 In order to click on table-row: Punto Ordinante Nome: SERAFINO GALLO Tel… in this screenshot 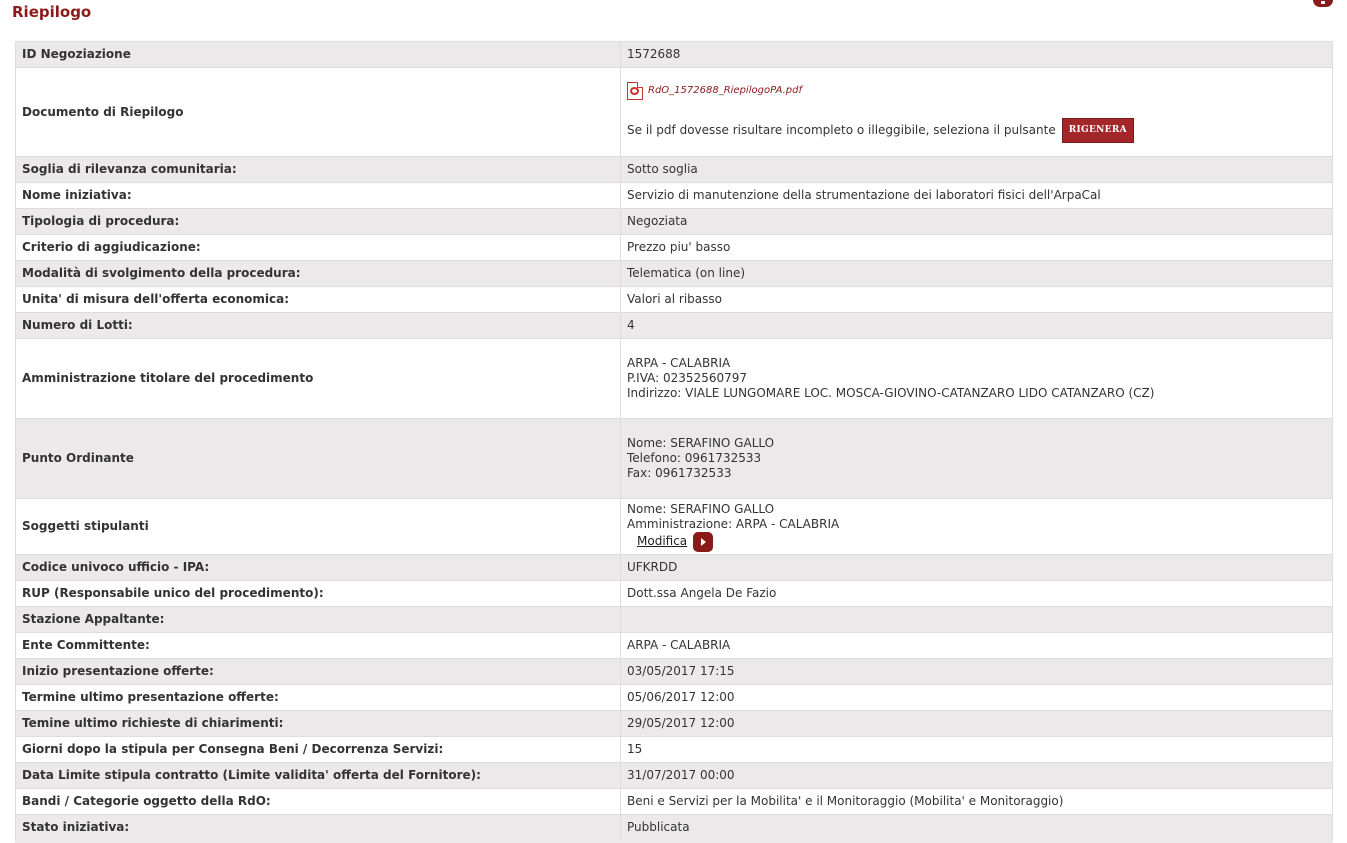, I will do `click(674, 458)`.